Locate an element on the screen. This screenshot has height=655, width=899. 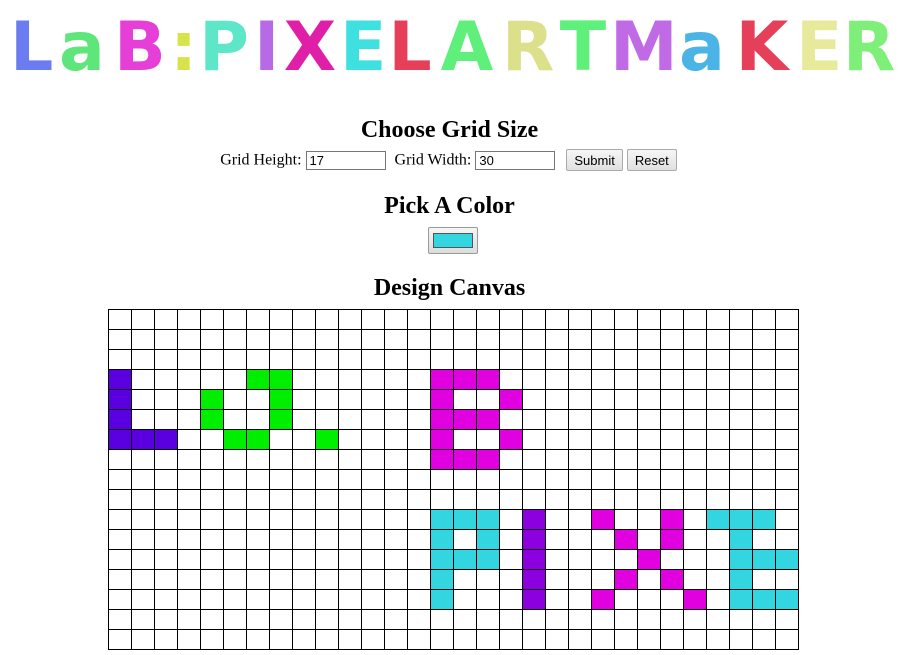
reset-button: Reset is located at coordinates (651, 160).